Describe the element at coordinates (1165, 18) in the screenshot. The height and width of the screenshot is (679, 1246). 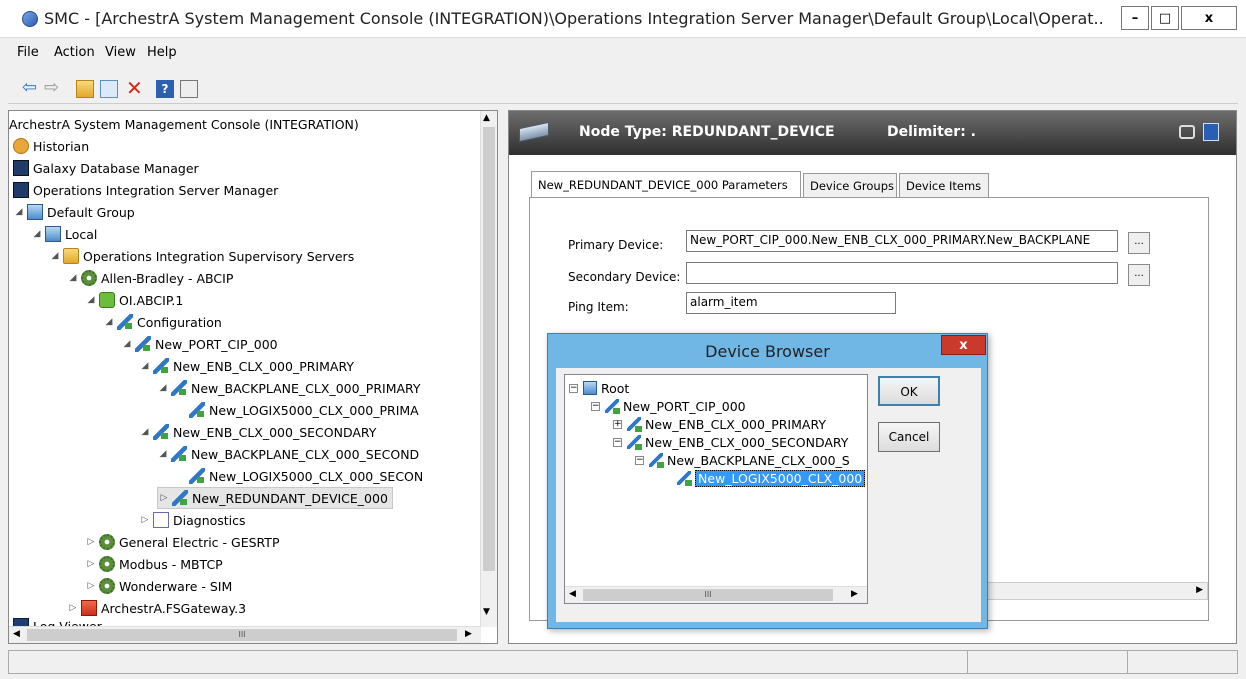
I see `maximize-button: □` at that location.